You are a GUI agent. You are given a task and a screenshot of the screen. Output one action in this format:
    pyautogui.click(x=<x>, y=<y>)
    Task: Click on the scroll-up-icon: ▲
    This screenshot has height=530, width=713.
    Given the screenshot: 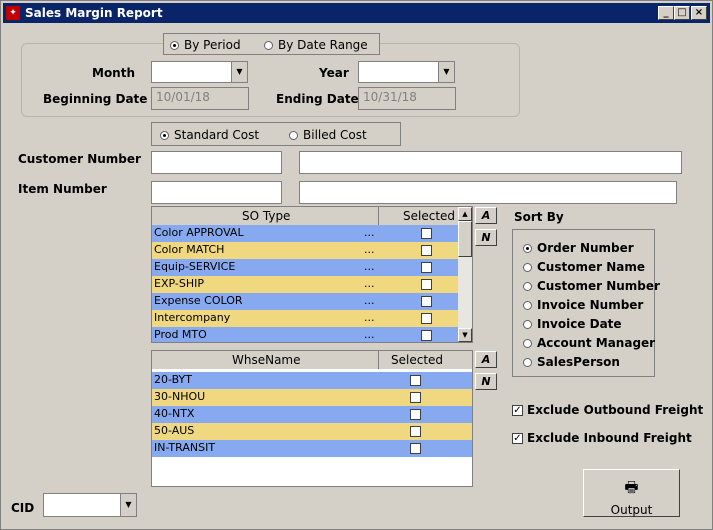 What is the action you would take?
    pyautogui.click(x=465, y=214)
    